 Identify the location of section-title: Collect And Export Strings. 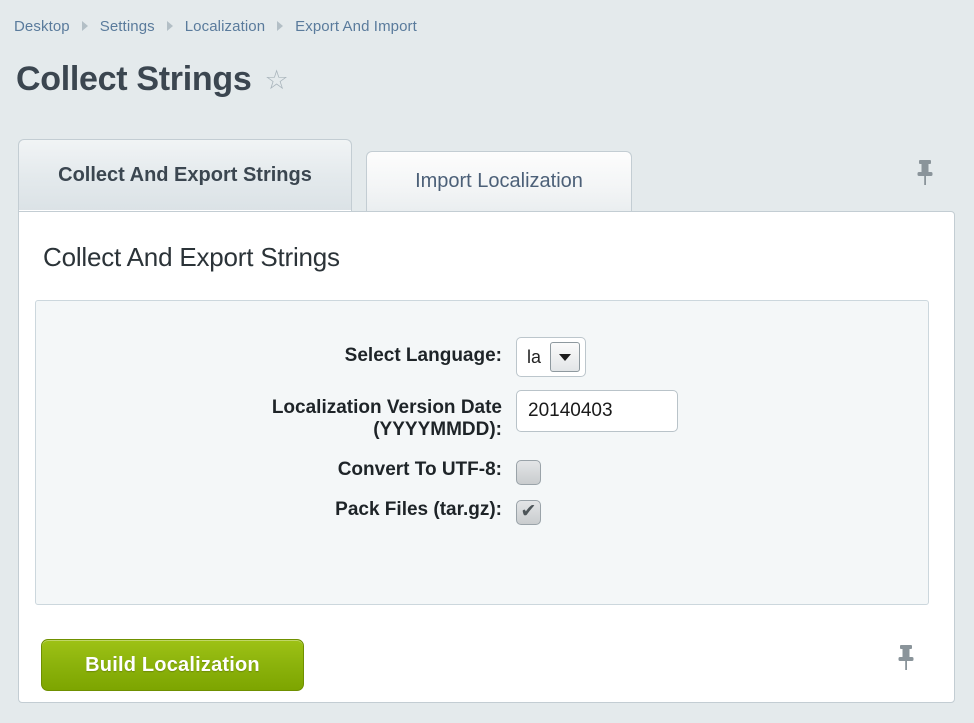
(191, 257).